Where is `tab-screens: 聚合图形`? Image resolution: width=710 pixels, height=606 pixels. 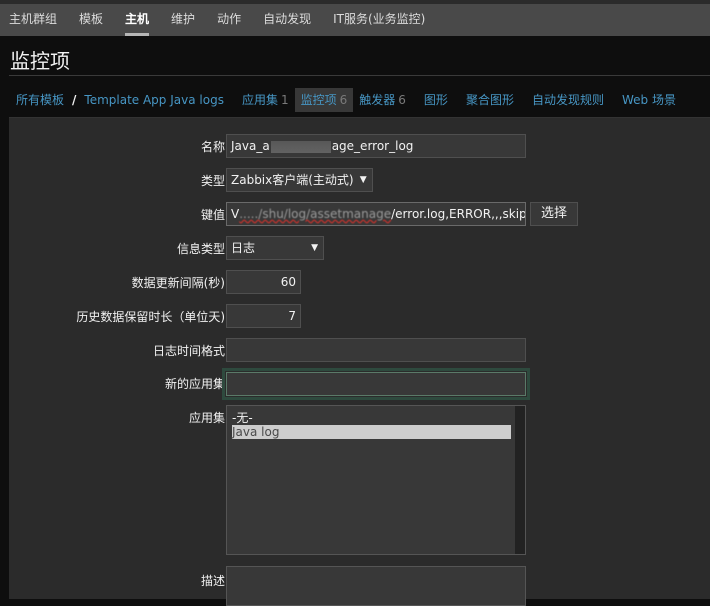
tab-screens: 聚合图形 is located at coordinates (490, 100).